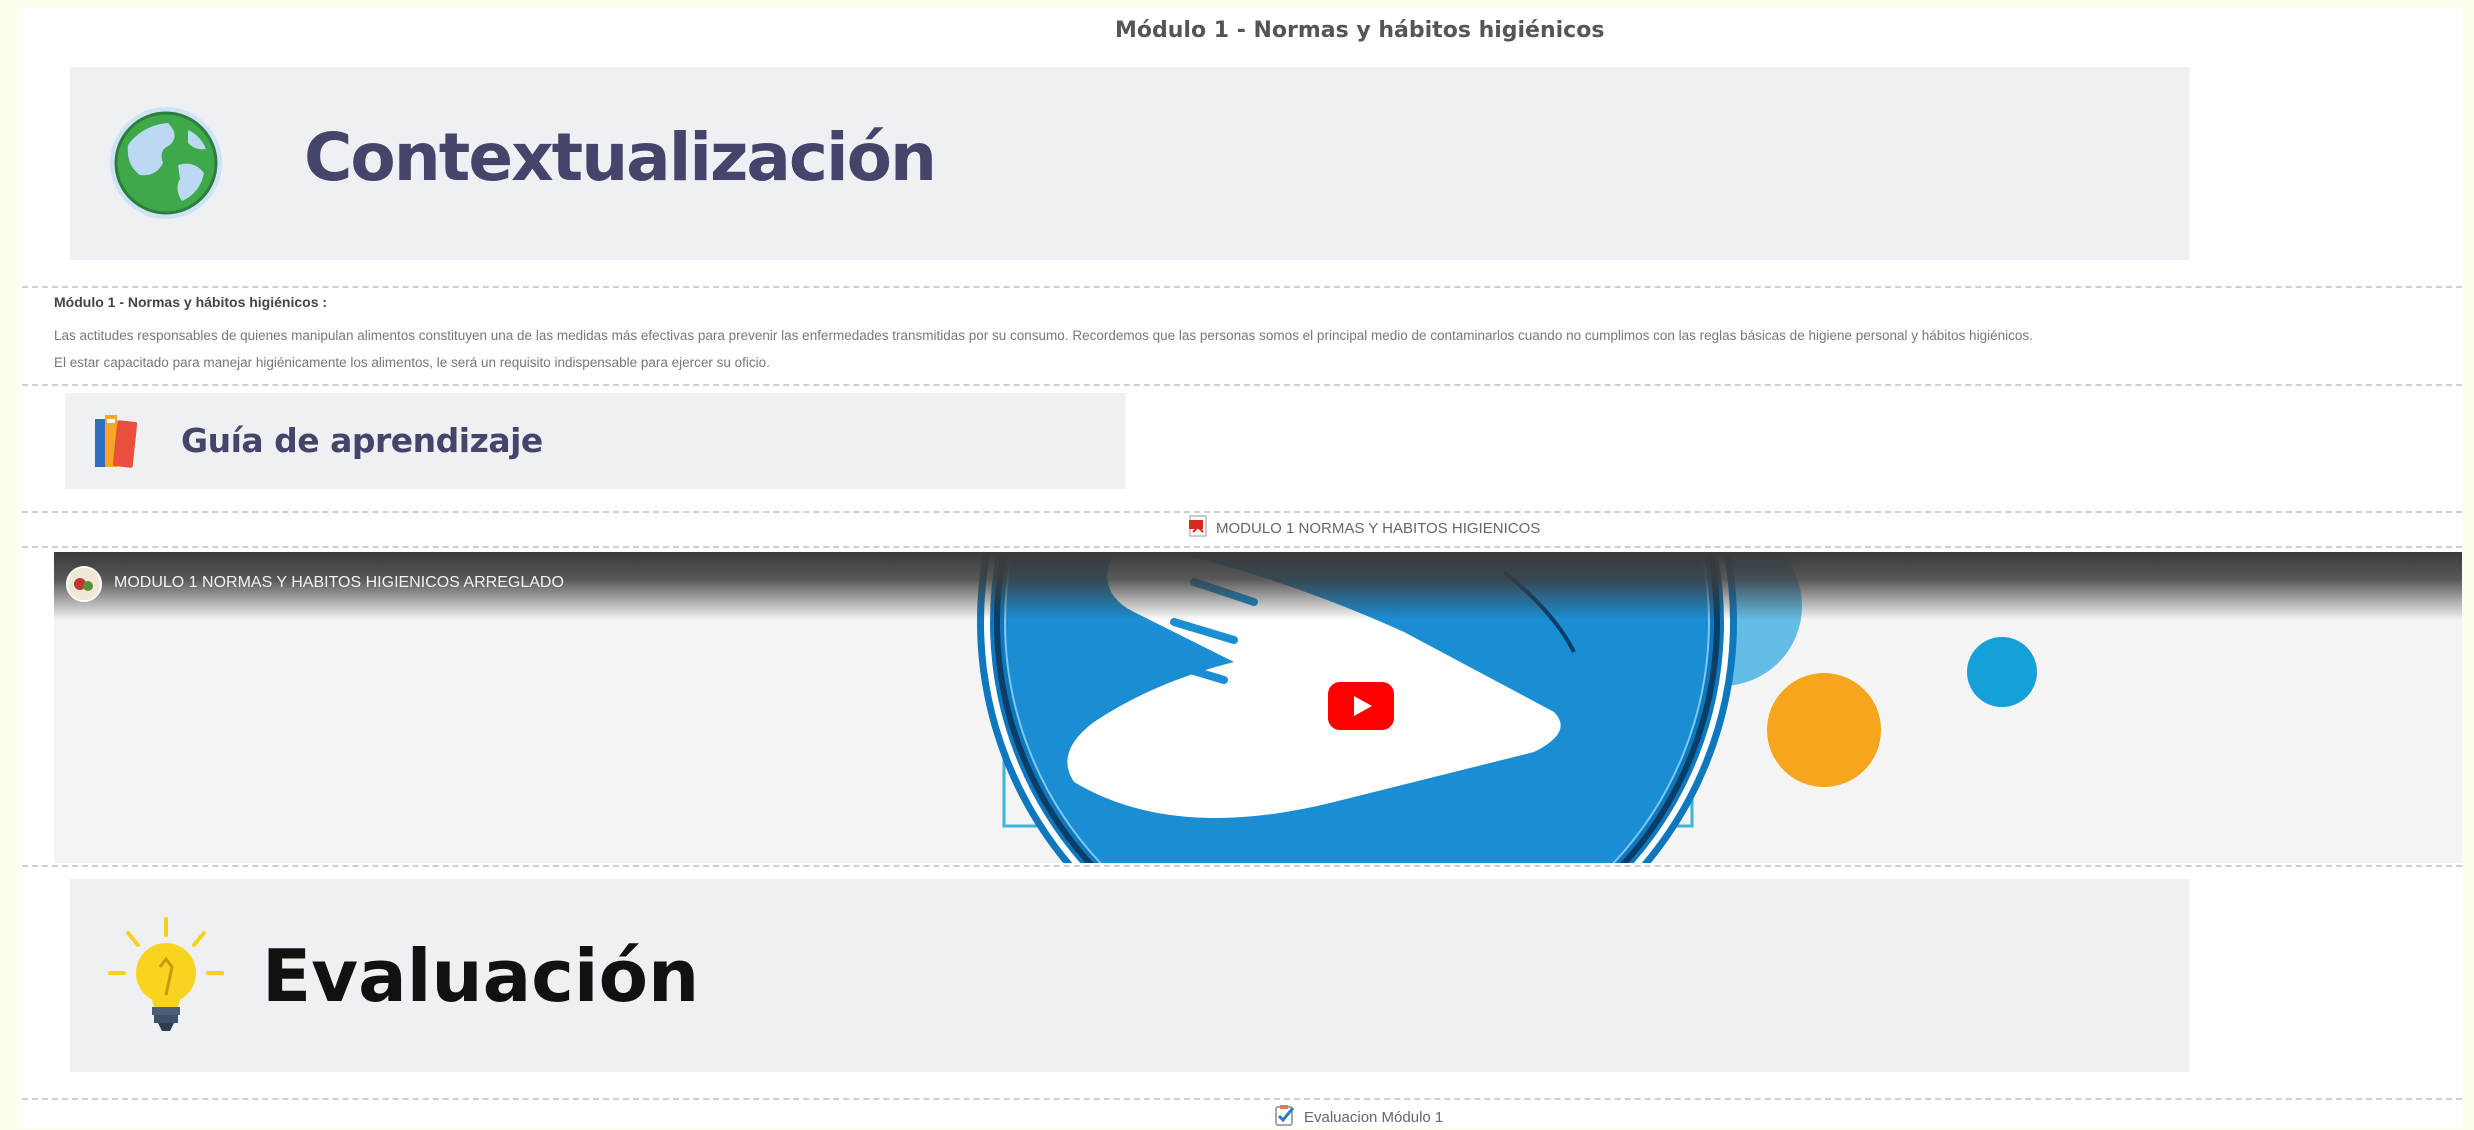 The height and width of the screenshot is (1130, 2474). Describe the element at coordinates (116, 441) in the screenshot. I see `books-icon` at that location.